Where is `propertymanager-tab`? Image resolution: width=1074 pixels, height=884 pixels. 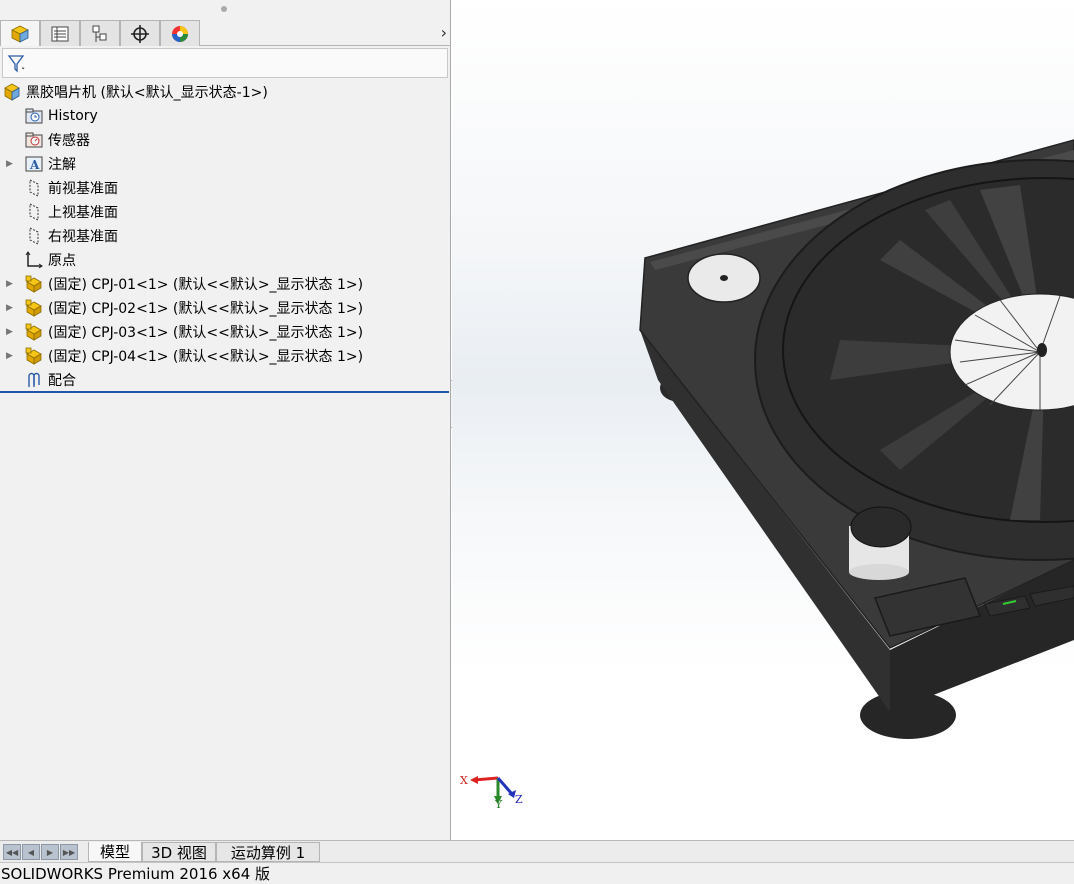 propertymanager-tab is located at coordinates (60, 33).